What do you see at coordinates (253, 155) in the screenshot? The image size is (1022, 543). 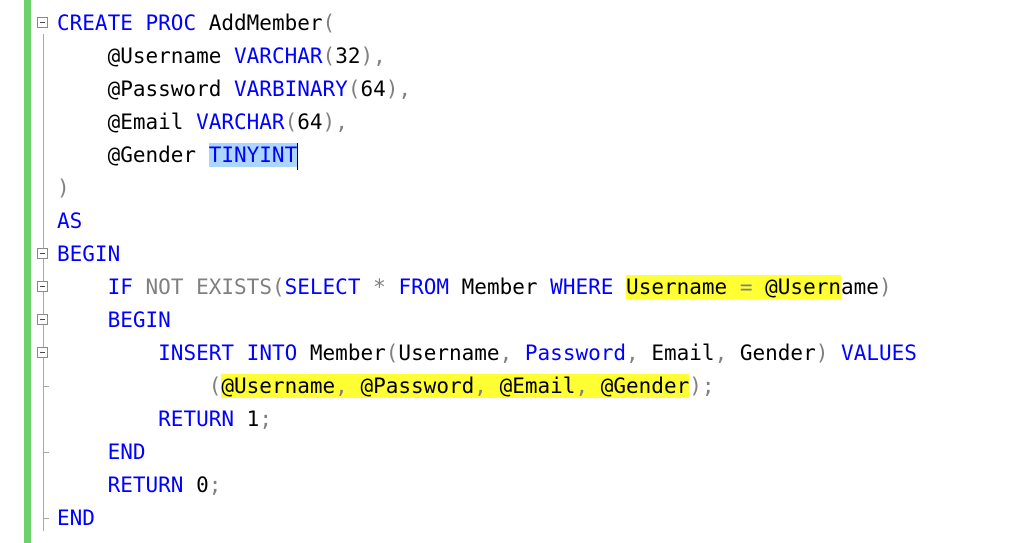 I see `sql-keyword: TINYINT` at bounding box center [253, 155].